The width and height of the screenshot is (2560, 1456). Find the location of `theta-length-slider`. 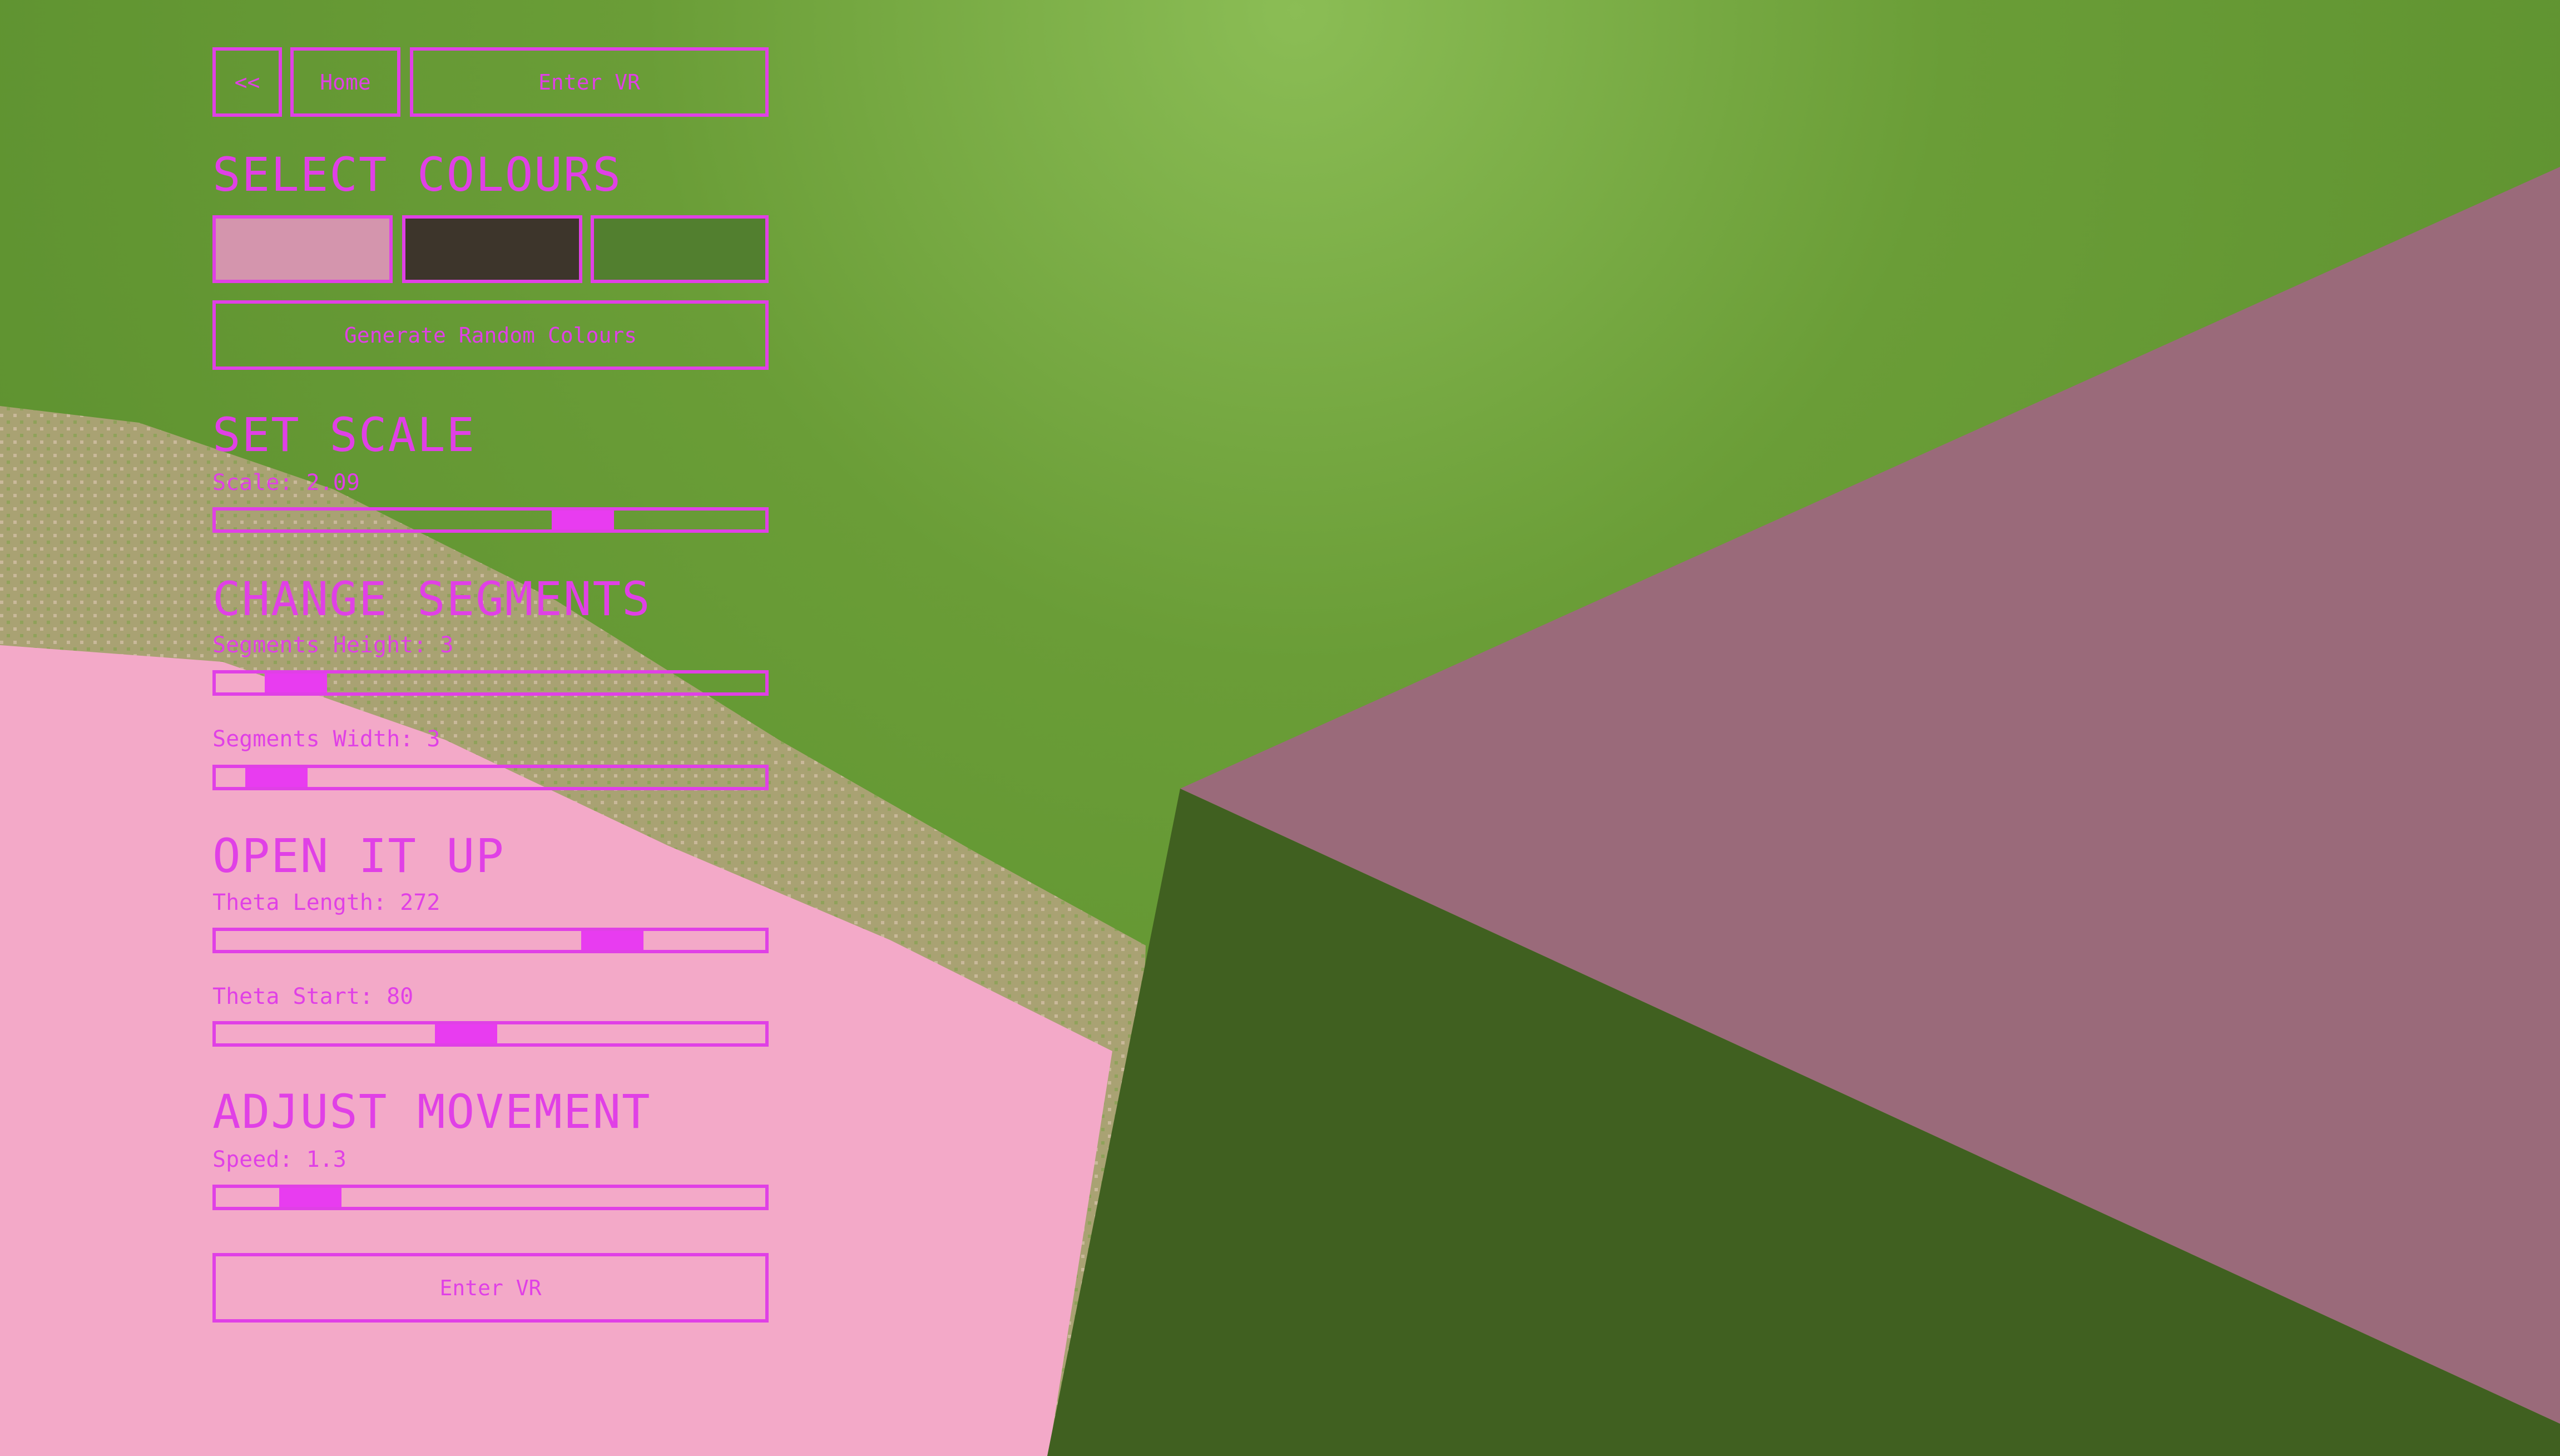

theta-length-slider is located at coordinates (490, 940).